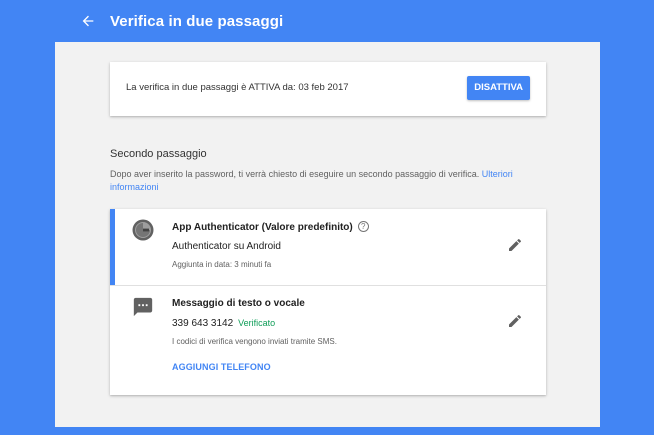 This screenshot has height=435, width=654. What do you see at coordinates (226, 246) in the screenshot?
I see `method-device: Authenticator su Android` at bounding box center [226, 246].